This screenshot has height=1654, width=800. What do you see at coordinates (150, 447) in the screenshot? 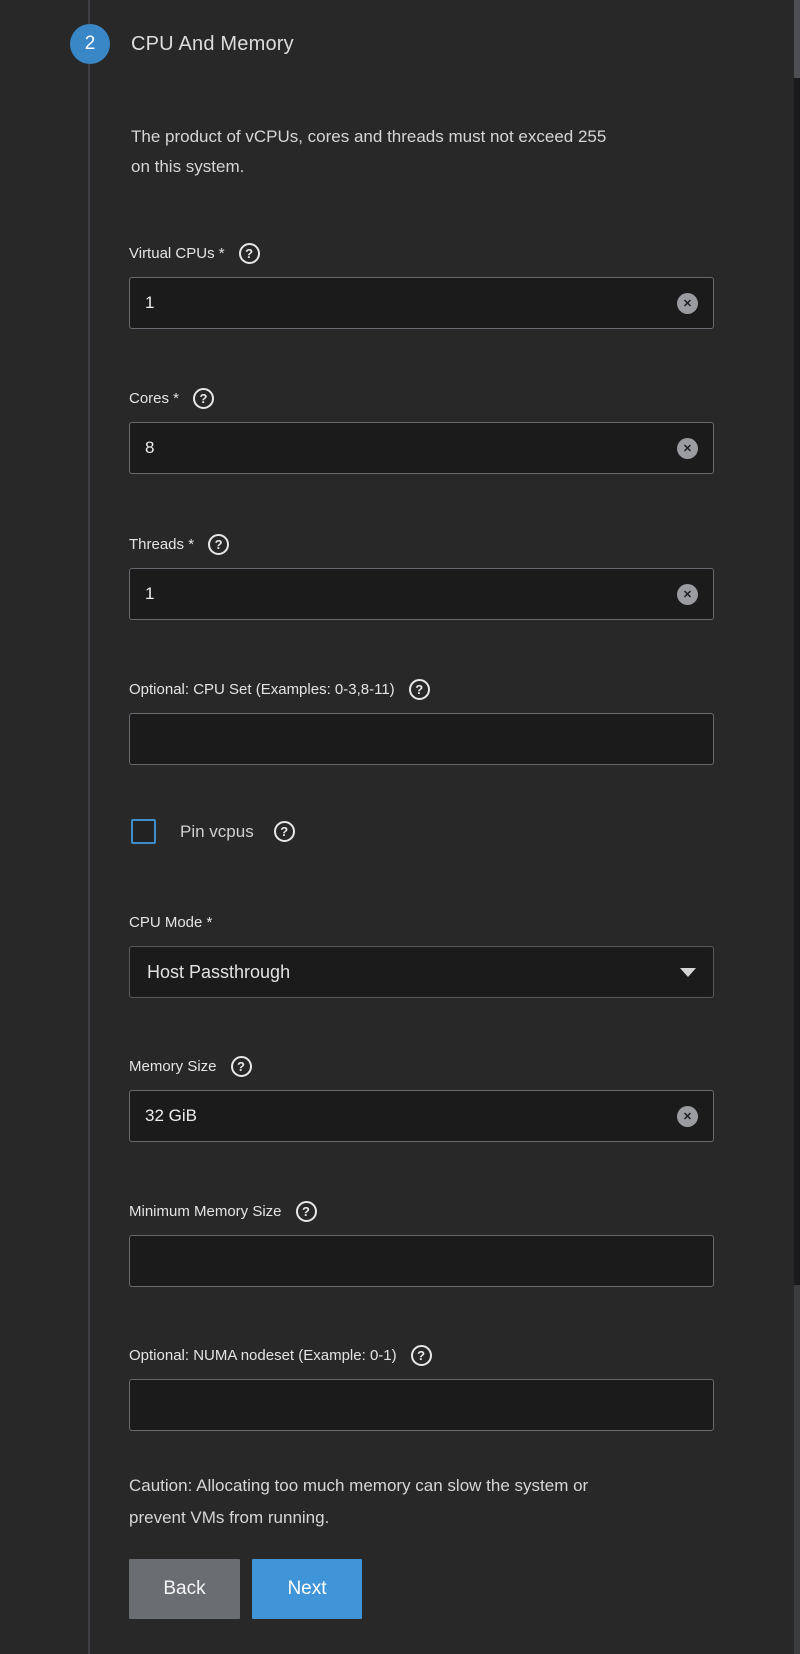
I see `cores-value: 8` at bounding box center [150, 447].